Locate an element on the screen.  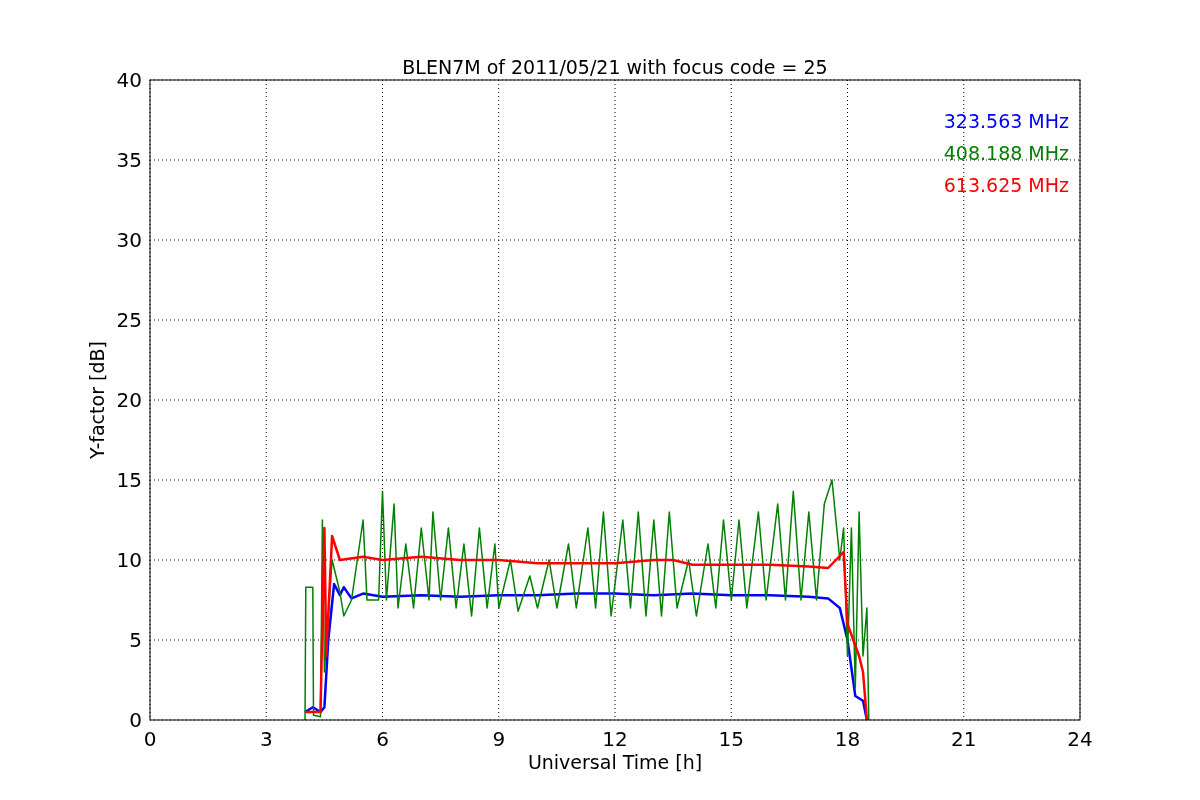
tick-label: 5 is located at coordinates (135, 640).